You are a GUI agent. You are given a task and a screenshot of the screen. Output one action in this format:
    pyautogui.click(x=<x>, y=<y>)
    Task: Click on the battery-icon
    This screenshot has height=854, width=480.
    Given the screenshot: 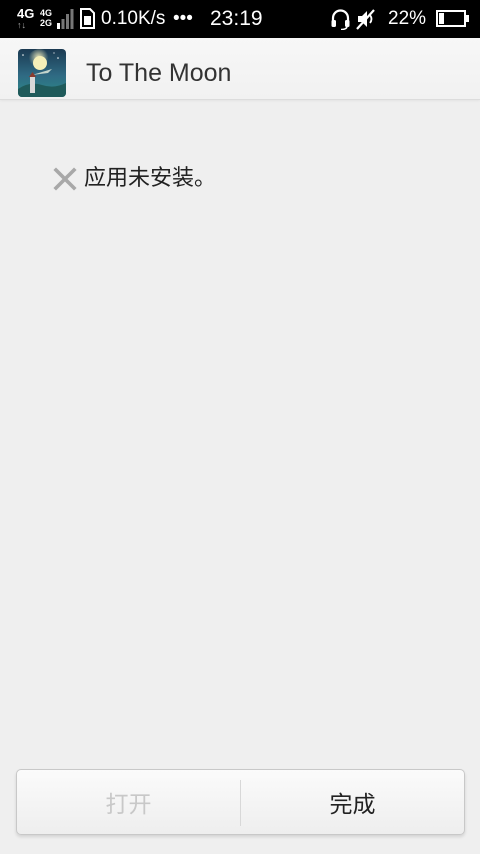 What is the action you would take?
    pyautogui.click(x=452, y=18)
    